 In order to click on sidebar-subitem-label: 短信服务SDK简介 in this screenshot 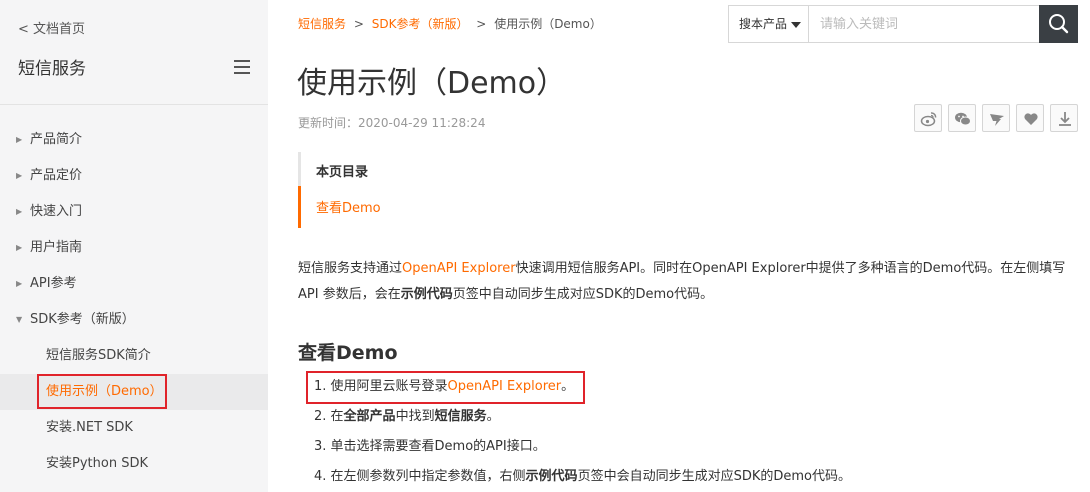, I will do `click(98, 355)`.